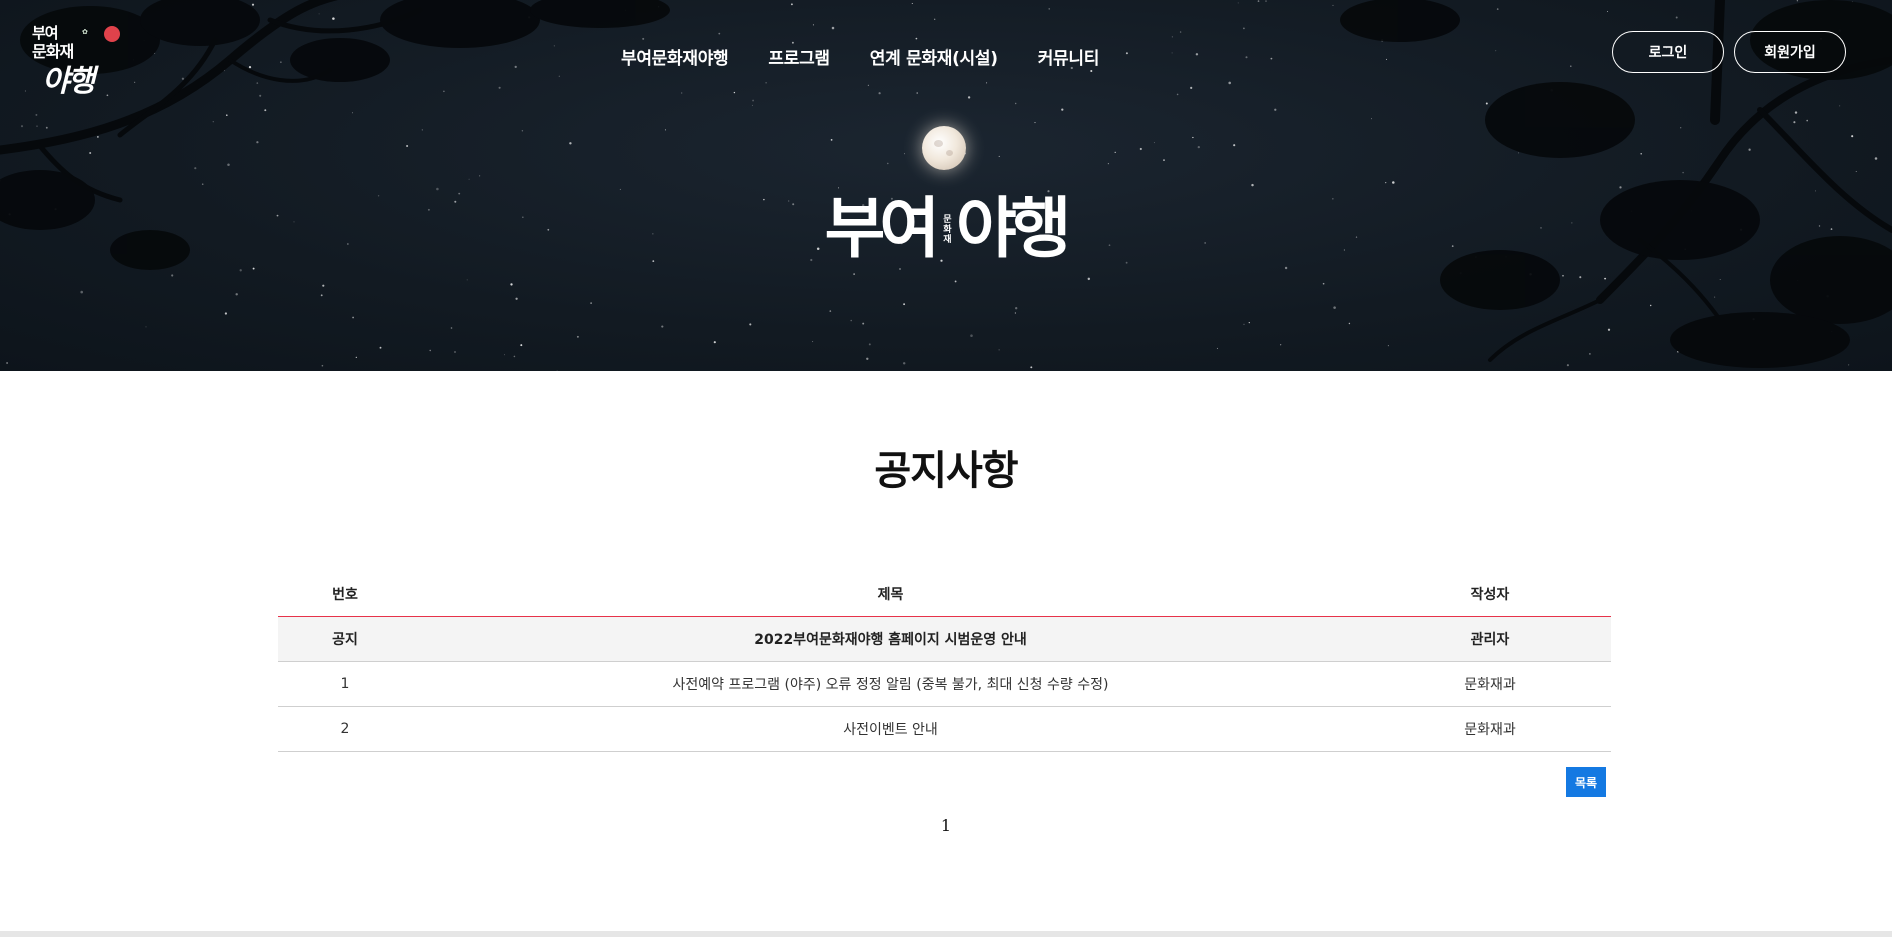  I want to click on signup-button: 회원가입, so click(1790, 52).